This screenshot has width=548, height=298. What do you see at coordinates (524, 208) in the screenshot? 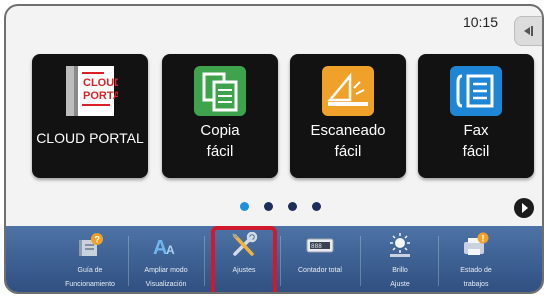
I see `next-page-button` at bounding box center [524, 208].